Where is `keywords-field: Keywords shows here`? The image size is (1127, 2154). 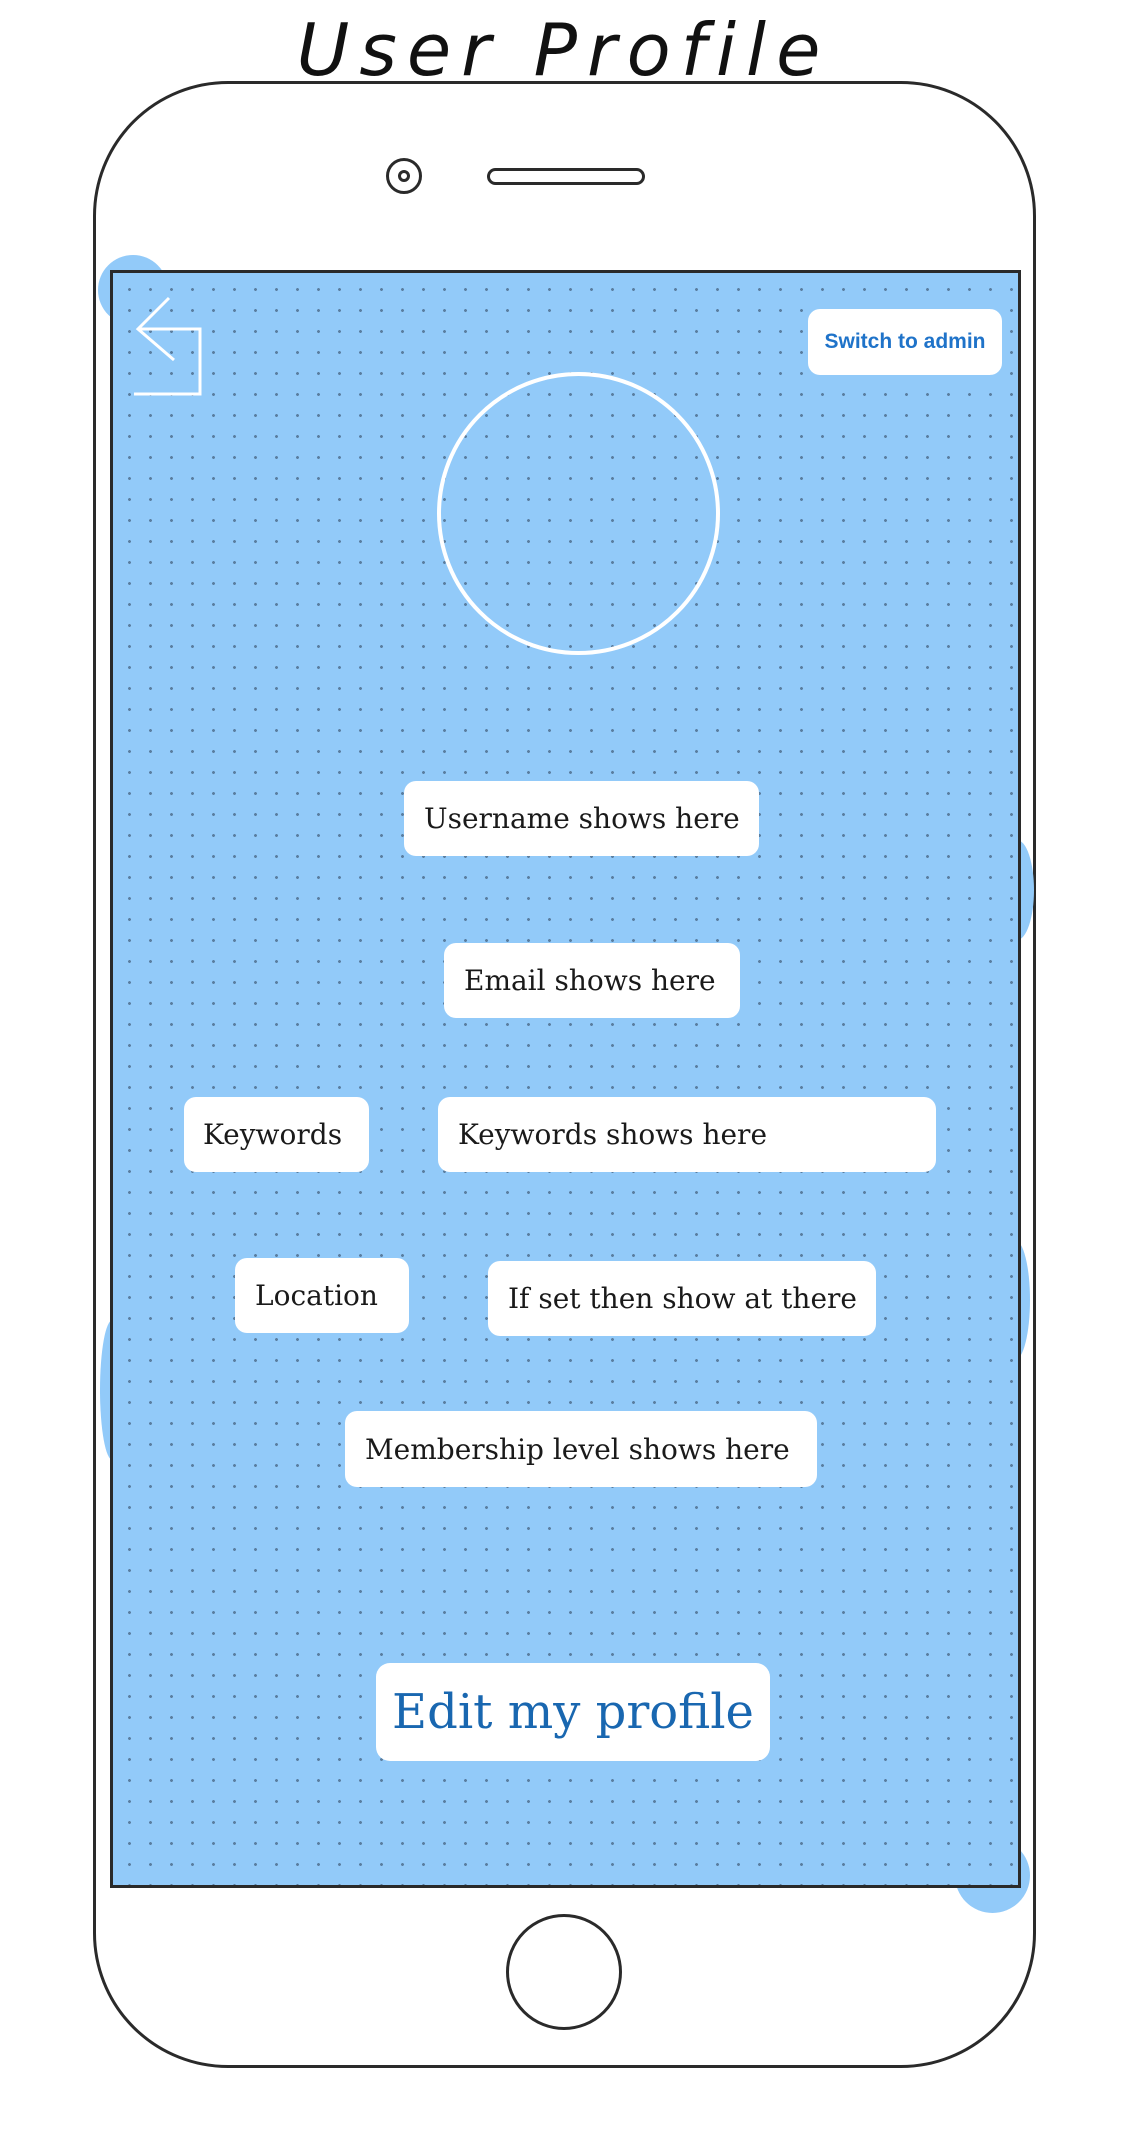
keywords-field: Keywords shows here is located at coordinates (687, 1134).